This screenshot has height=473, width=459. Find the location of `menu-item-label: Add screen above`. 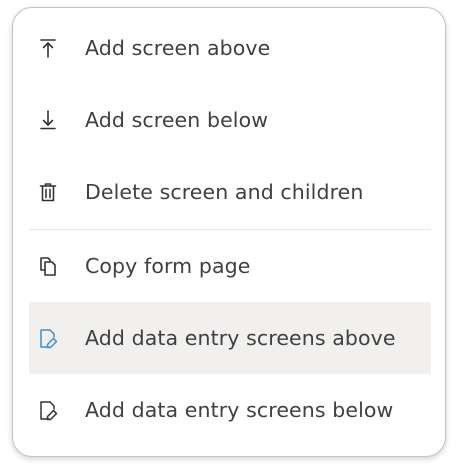

menu-item-label: Add screen above is located at coordinates (178, 48).